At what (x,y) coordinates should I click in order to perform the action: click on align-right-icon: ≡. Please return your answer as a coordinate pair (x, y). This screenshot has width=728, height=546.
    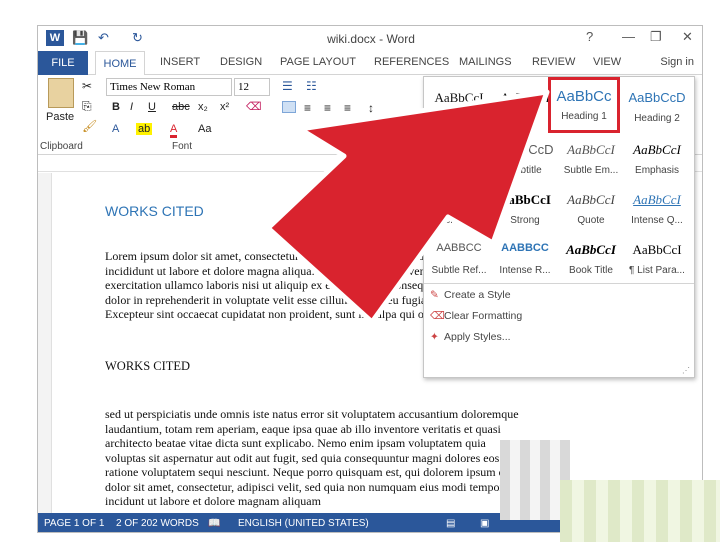
    Looking at the image, I should click on (327, 108).